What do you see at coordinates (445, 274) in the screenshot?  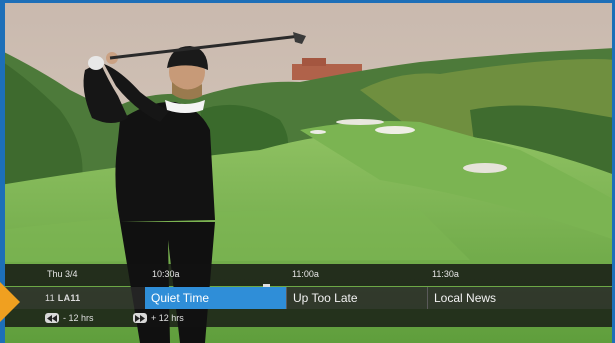 I see `time-slot-label: 11:30a` at bounding box center [445, 274].